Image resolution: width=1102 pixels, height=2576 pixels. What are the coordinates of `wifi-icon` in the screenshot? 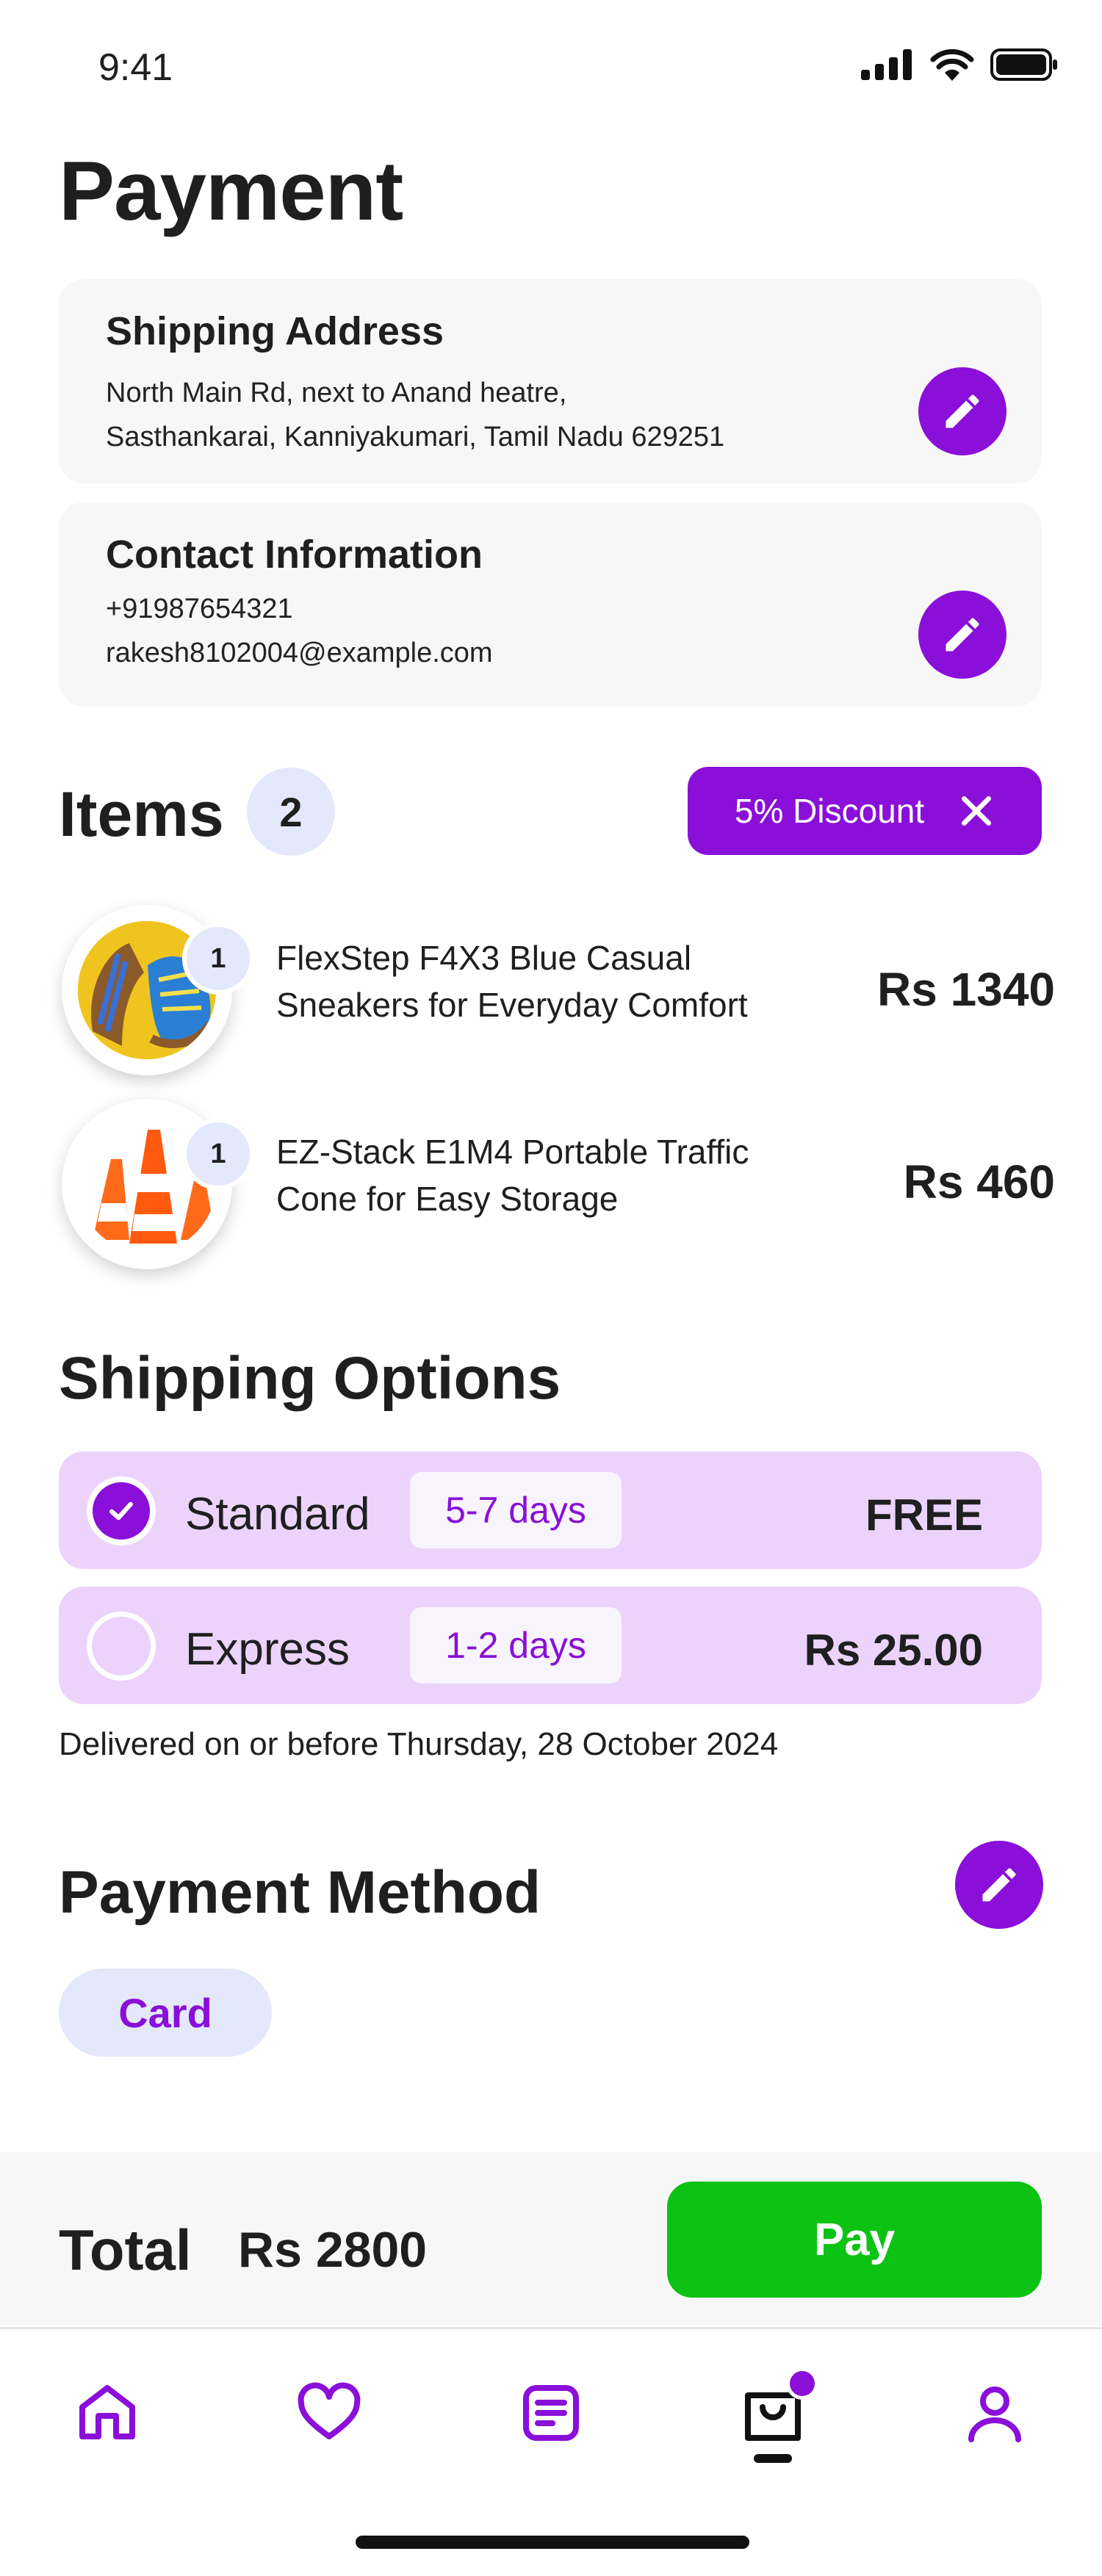 It's located at (952, 64).